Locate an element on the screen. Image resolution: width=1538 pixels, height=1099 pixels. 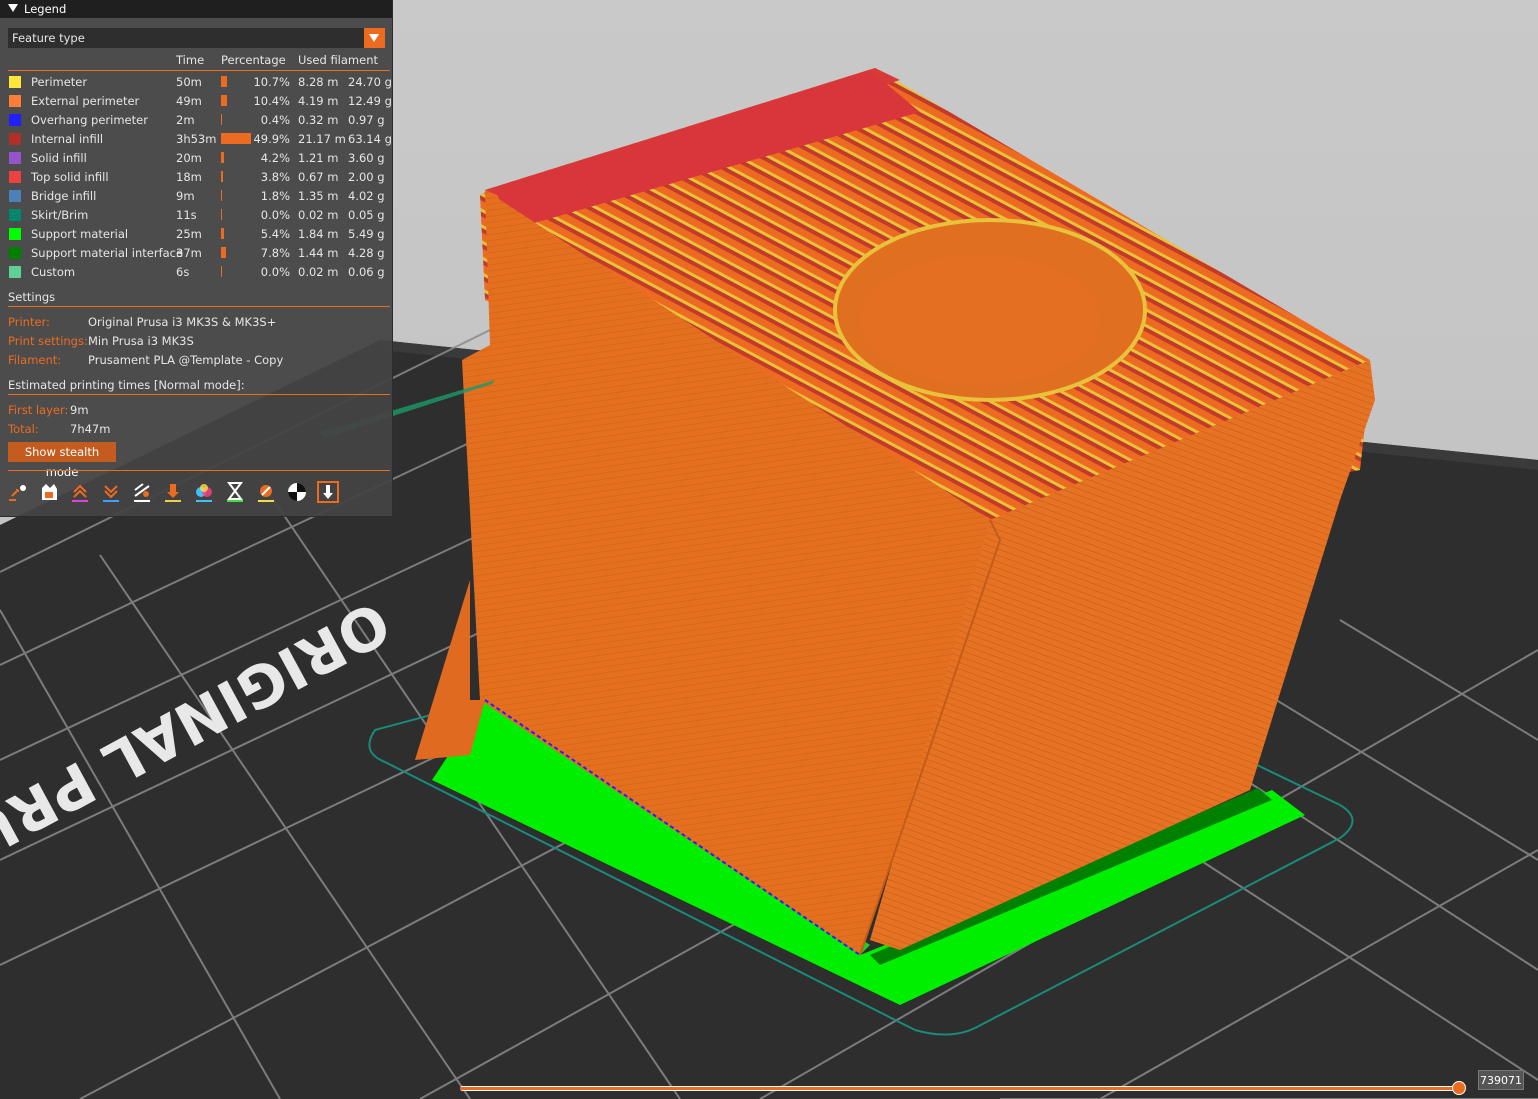
feature-row: Top solid infill 18m 3.8% 0.67 m 2.00 g is located at coordinates (196, 177).